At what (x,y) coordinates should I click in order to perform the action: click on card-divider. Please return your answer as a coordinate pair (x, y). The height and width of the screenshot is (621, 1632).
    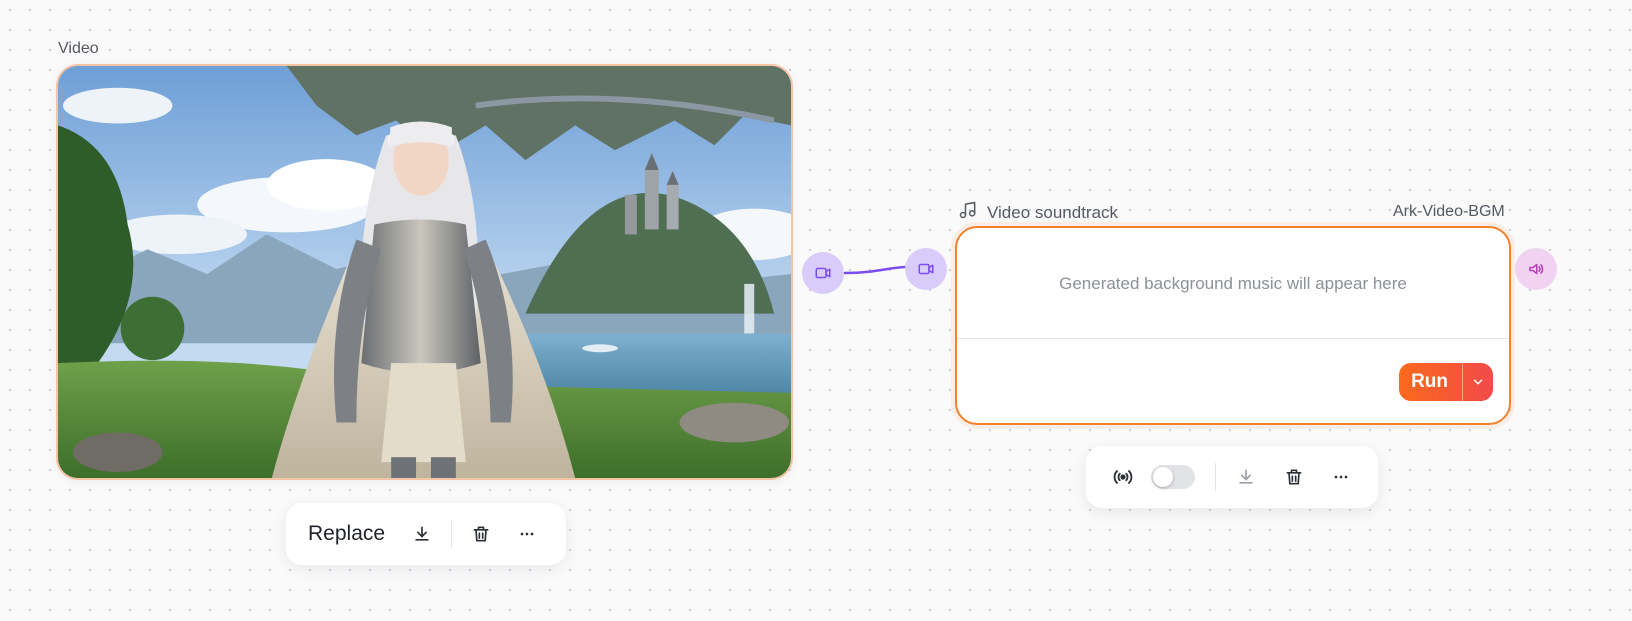
    Looking at the image, I should click on (1233, 338).